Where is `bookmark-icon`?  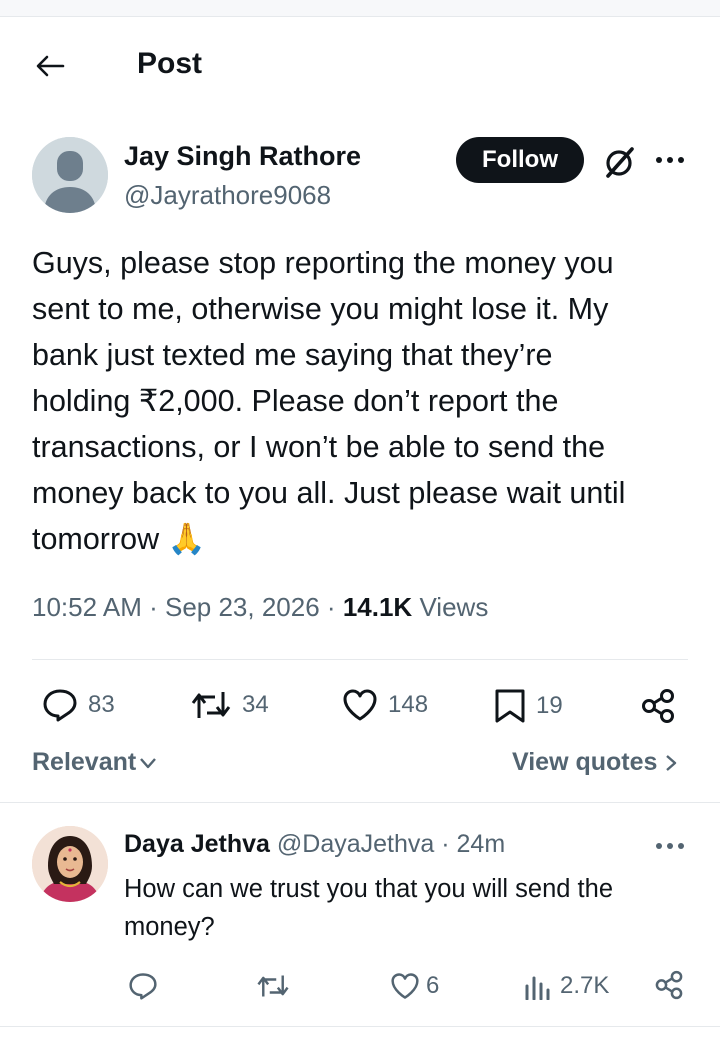 bookmark-icon is located at coordinates (510, 706).